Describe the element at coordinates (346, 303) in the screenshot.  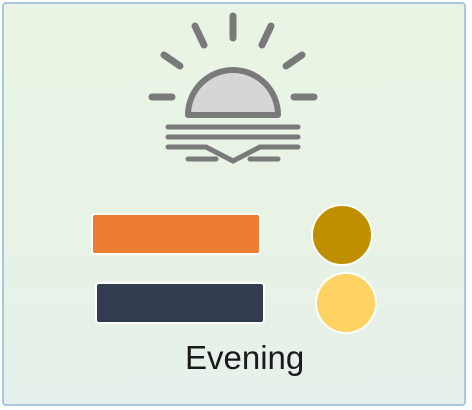
I see `color-swatch-dot-yellow` at that location.